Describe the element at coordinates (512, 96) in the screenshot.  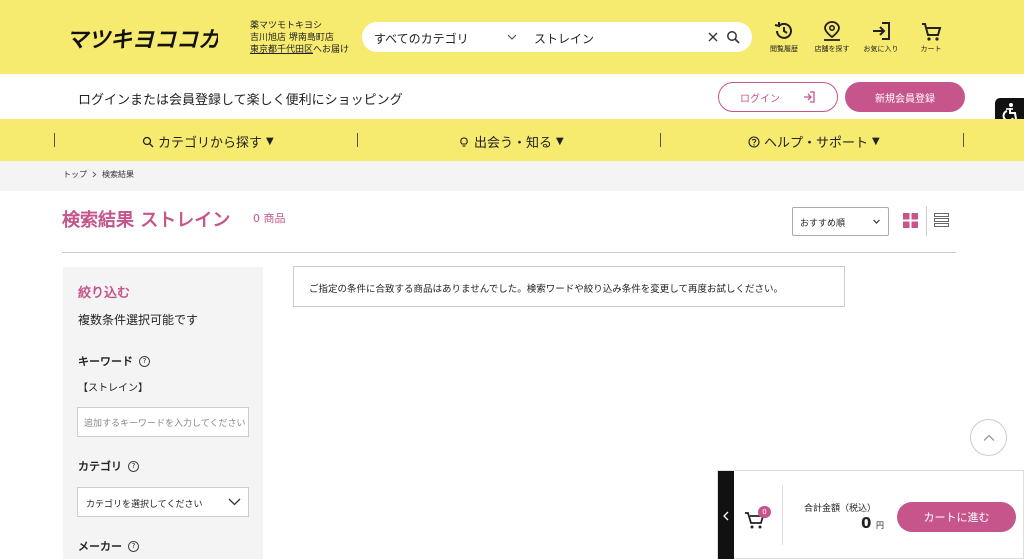
I see `login-bar: ログインまたは会員登録して楽しく便利にショッピング ログイン 新規会員登録` at that location.